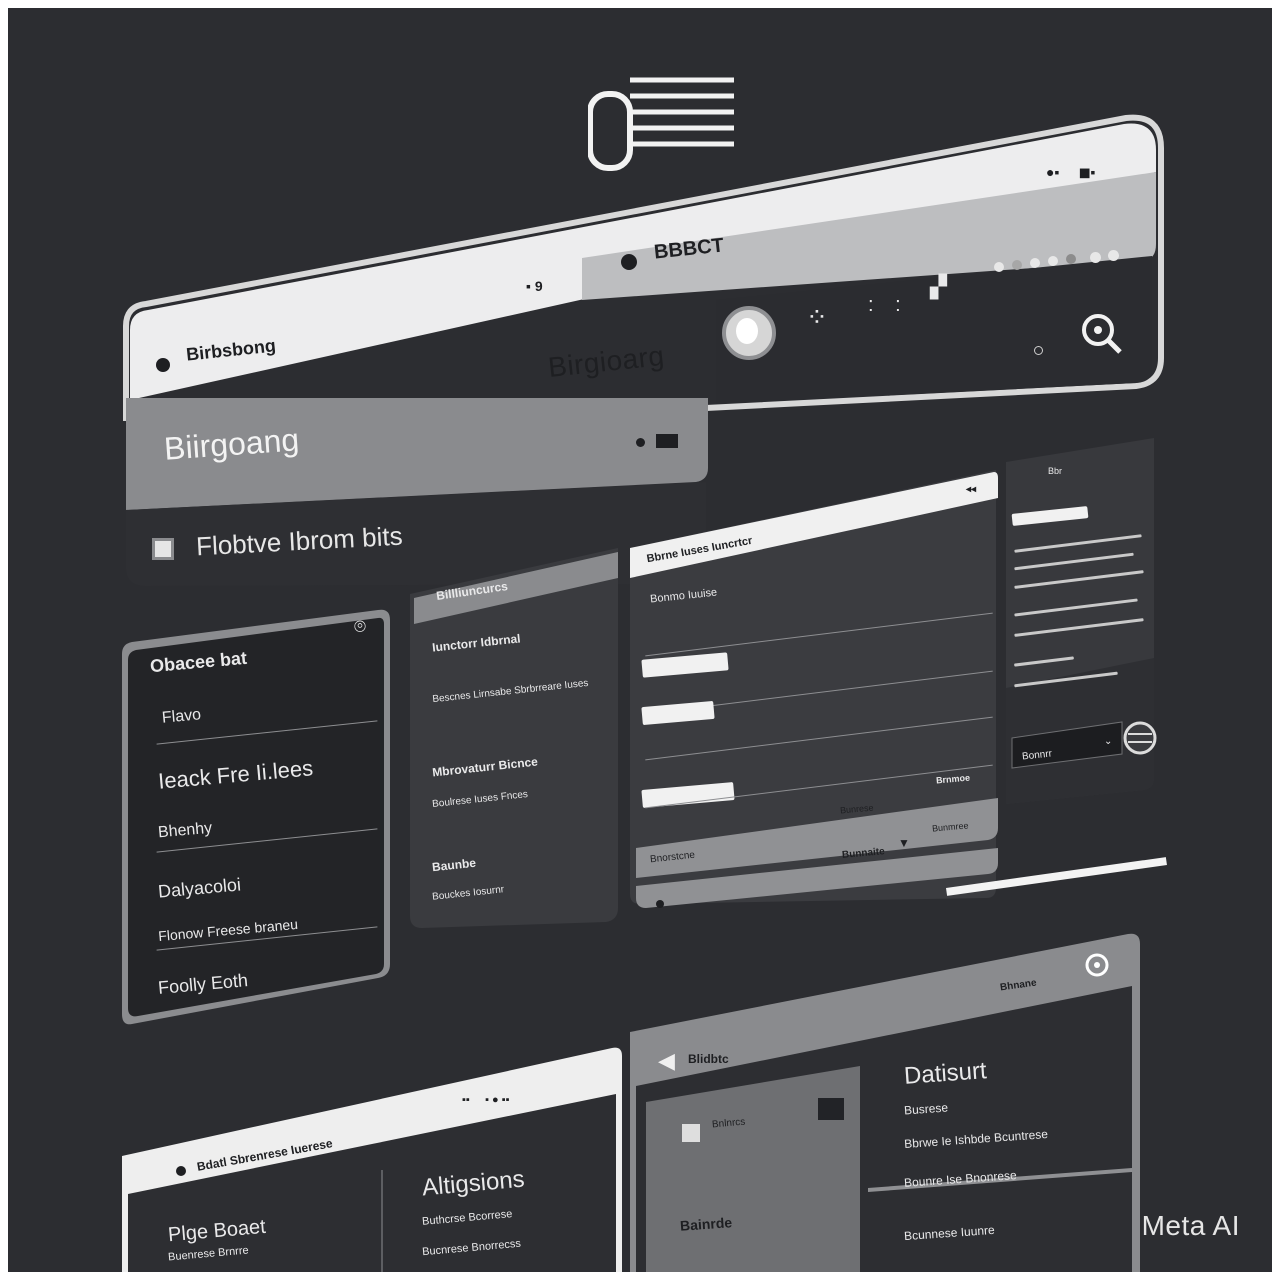 The height and width of the screenshot is (1280, 1280). Describe the element at coordinates (708, 1059) in the screenshot. I see `back-label: Blidbtc` at that location.